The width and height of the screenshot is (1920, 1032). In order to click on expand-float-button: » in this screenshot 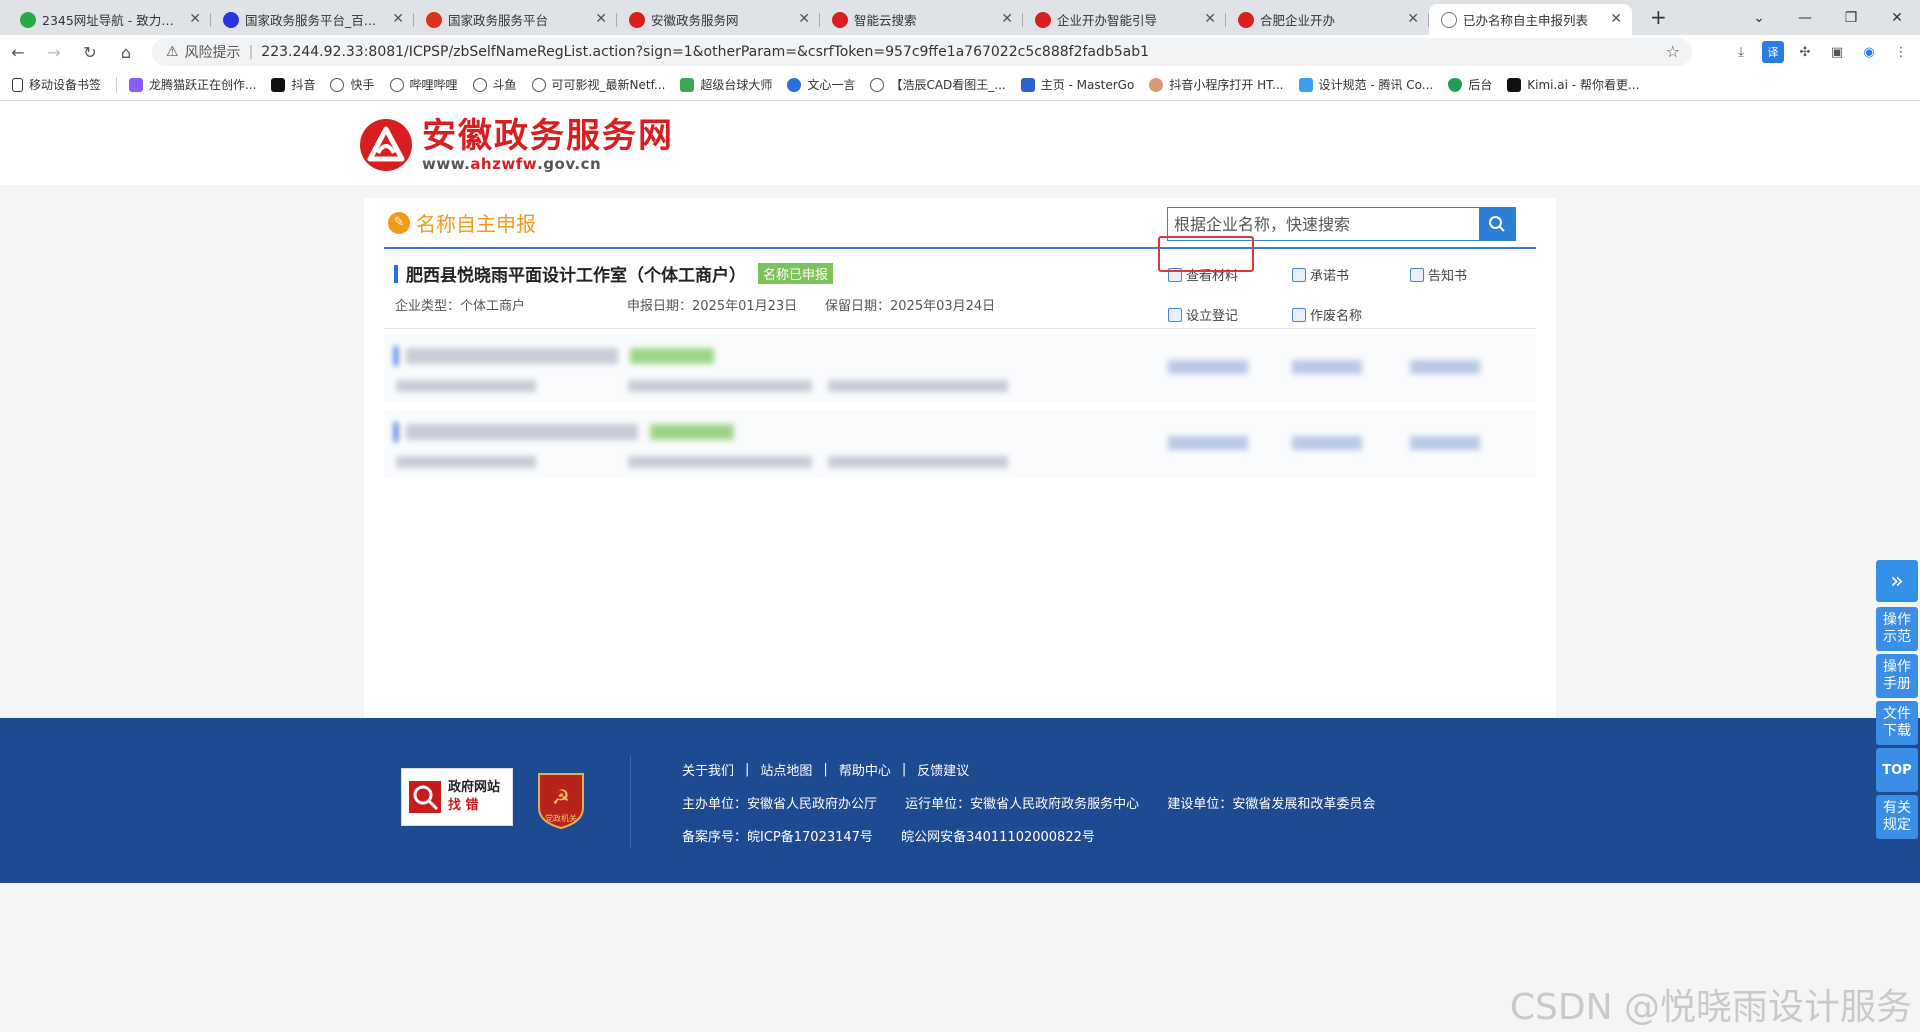, I will do `click(1897, 581)`.